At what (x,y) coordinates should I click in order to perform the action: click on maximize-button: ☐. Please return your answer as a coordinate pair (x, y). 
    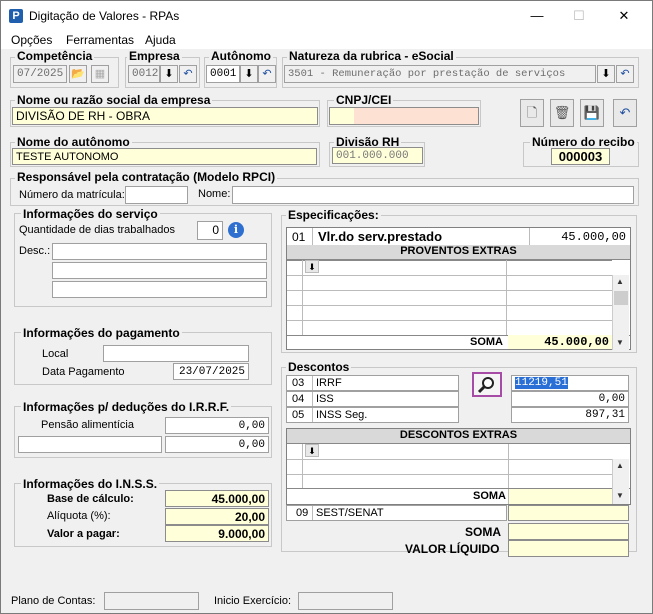
    Looking at the image, I should click on (579, 16).